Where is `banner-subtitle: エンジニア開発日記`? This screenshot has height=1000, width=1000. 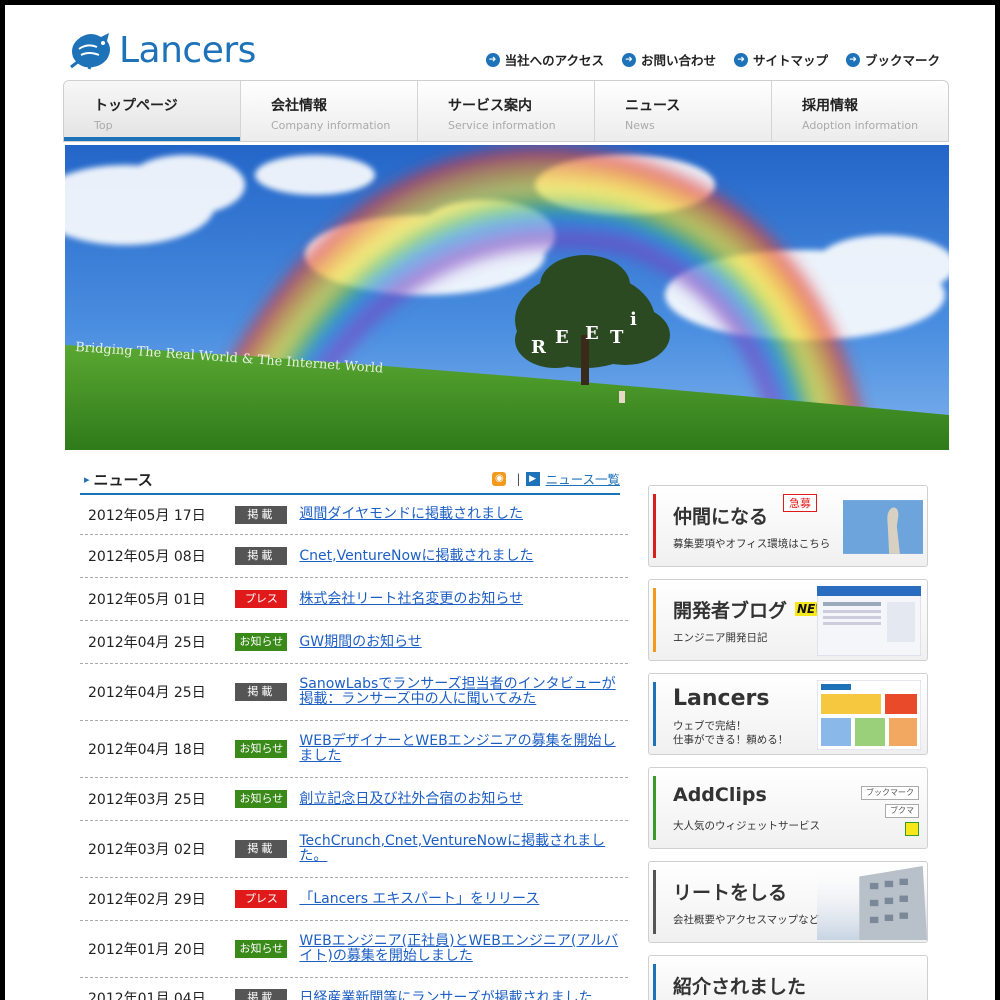 banner-subtitle: エンジニア開発日記 is located at coordinates (720, 638).